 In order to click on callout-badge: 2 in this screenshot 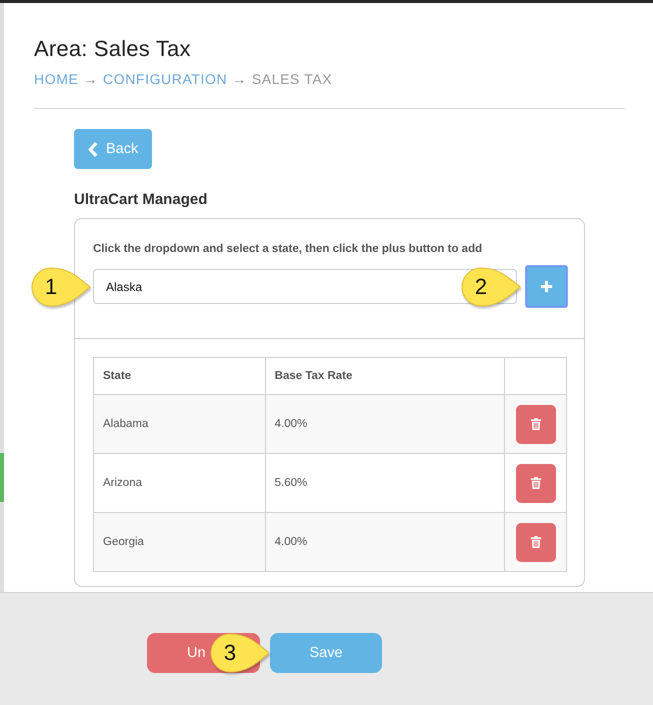, I will do `click(490, 287)`.